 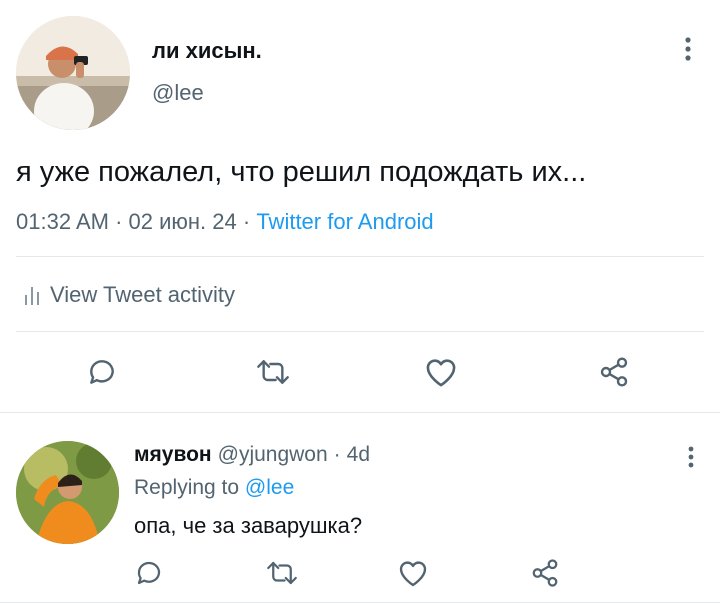 What do you see at coordinates (32, 296) in the screenshot?
I see `activity-chart-icon` at bounding box center [32, 296].